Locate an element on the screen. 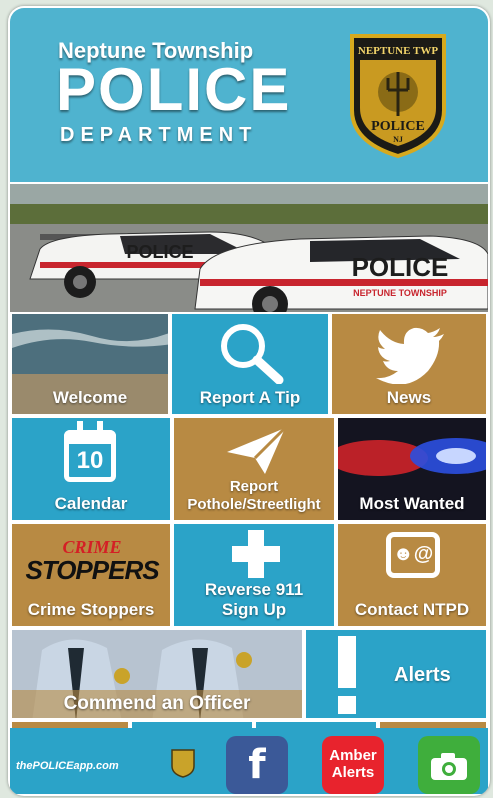  plus-icon is located at coordinates (256, 554).